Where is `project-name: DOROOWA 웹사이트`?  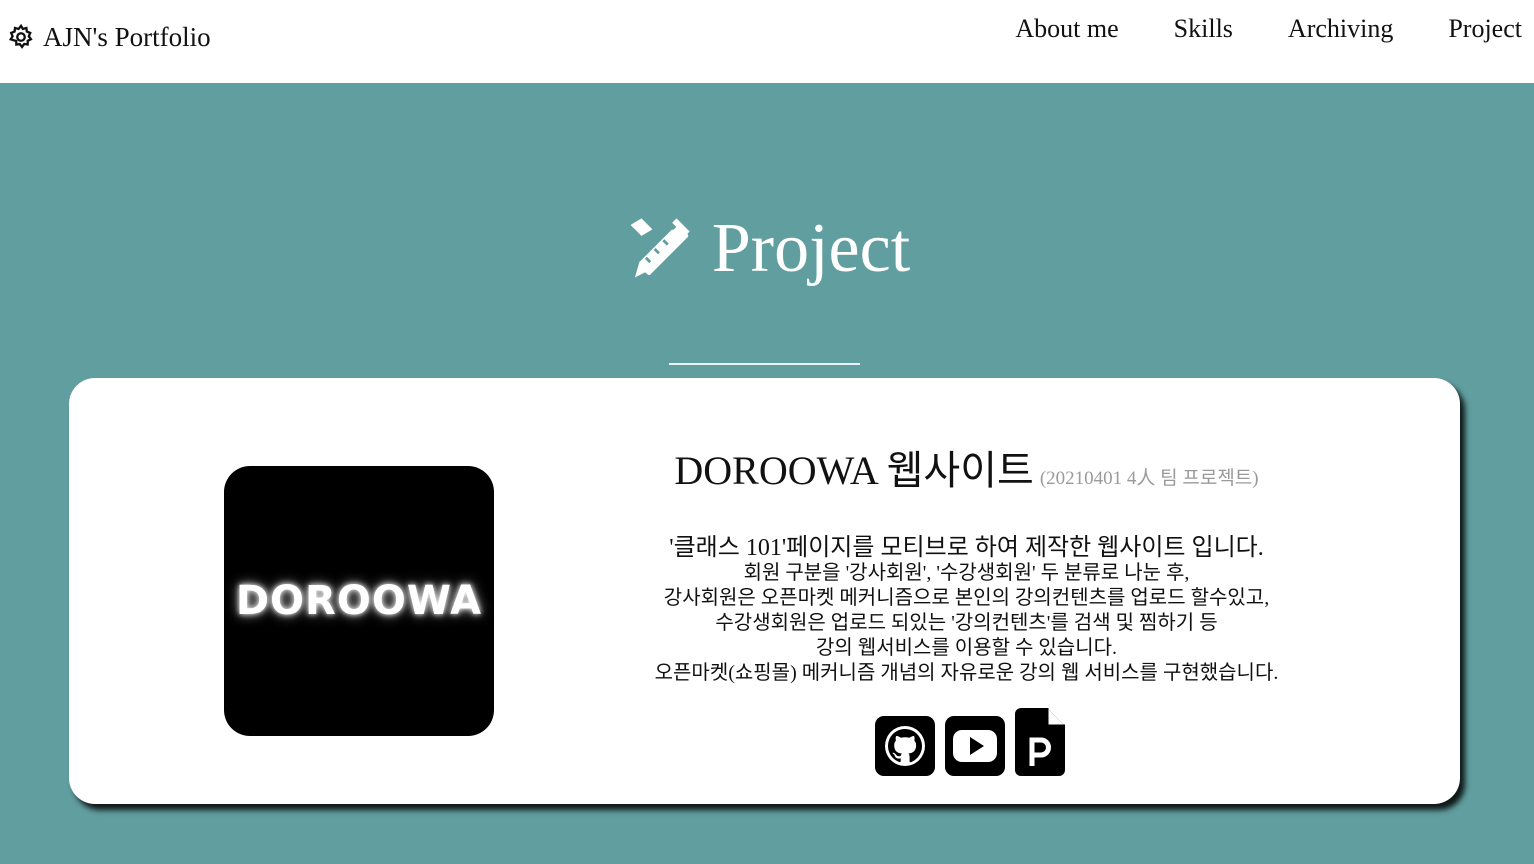
project-name: DOROOWA 웹사이트 is located at coordinates (854, 470).